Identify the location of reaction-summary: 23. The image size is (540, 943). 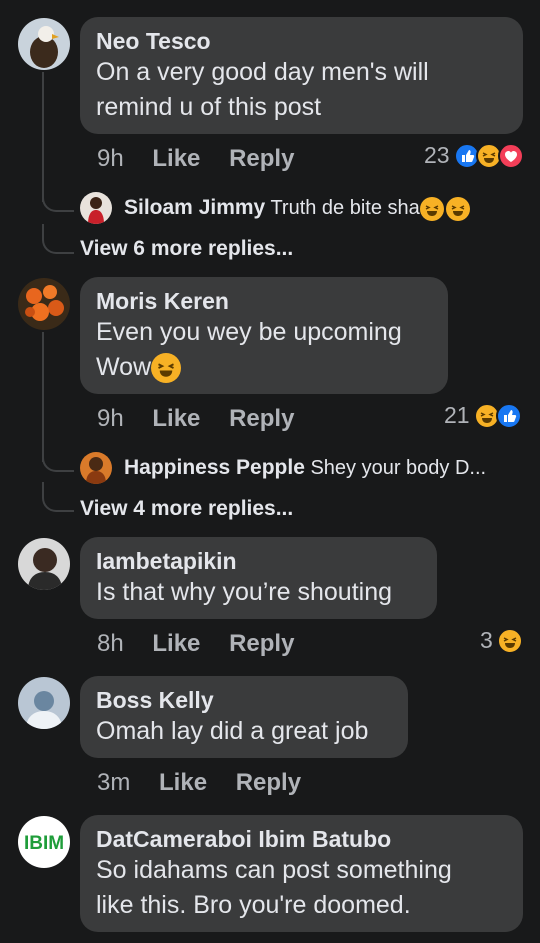
(474, 155).